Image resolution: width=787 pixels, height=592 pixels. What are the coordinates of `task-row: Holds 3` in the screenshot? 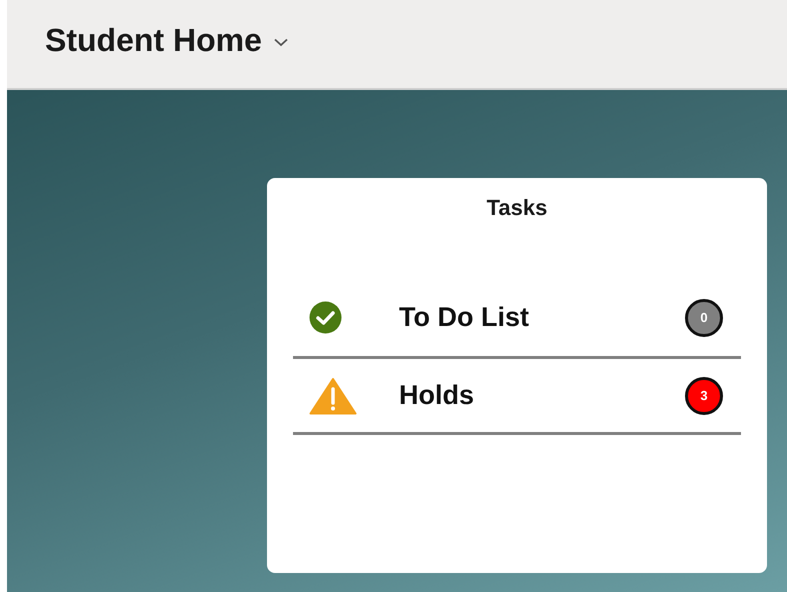 It's located at (517, 397).